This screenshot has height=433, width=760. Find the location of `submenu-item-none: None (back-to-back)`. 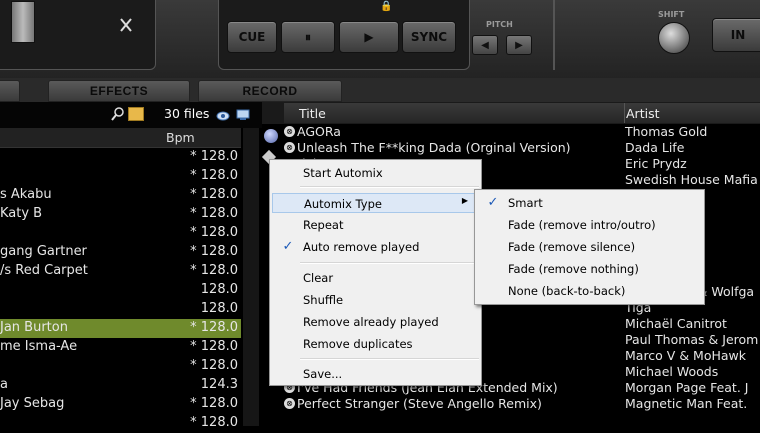

submenu-item-none: None (back-to-back) is located at coordinates (589, 291).